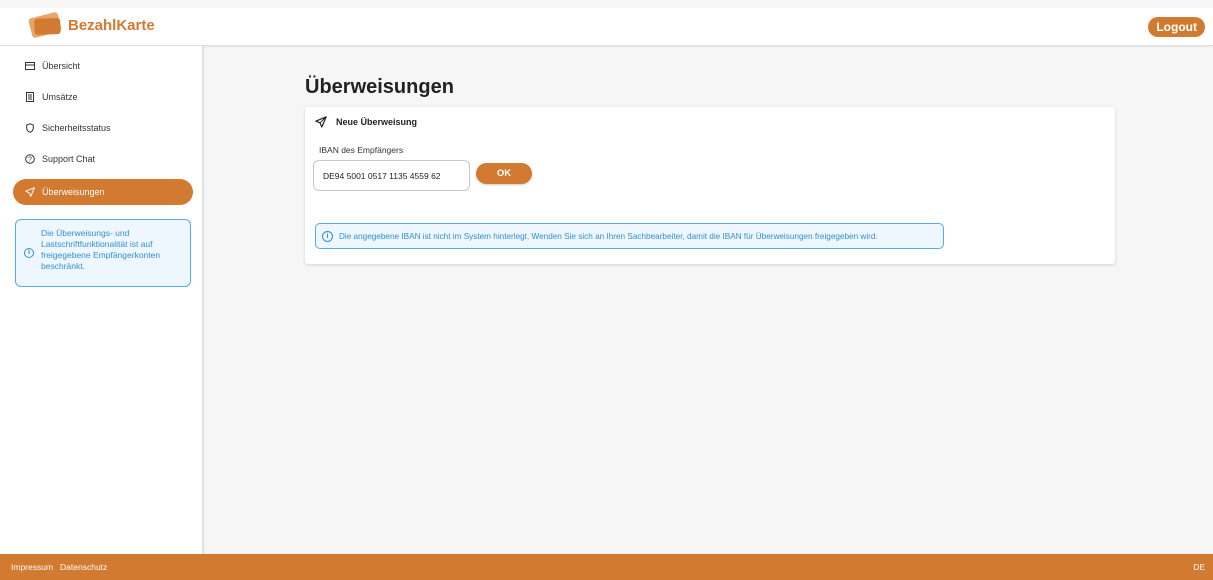 The height and width of the screenshot is (580, 1213). I want to click on app-header: BezahlKarte Logout, so click(606, 27).